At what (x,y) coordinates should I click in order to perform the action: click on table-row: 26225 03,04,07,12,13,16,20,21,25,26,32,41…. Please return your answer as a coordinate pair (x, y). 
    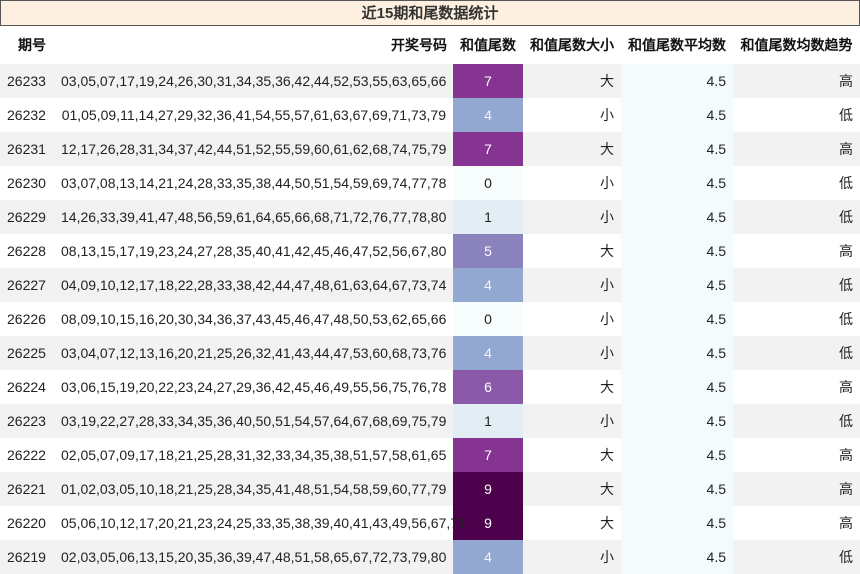
    Looking at the image, I should click on (430, 353).